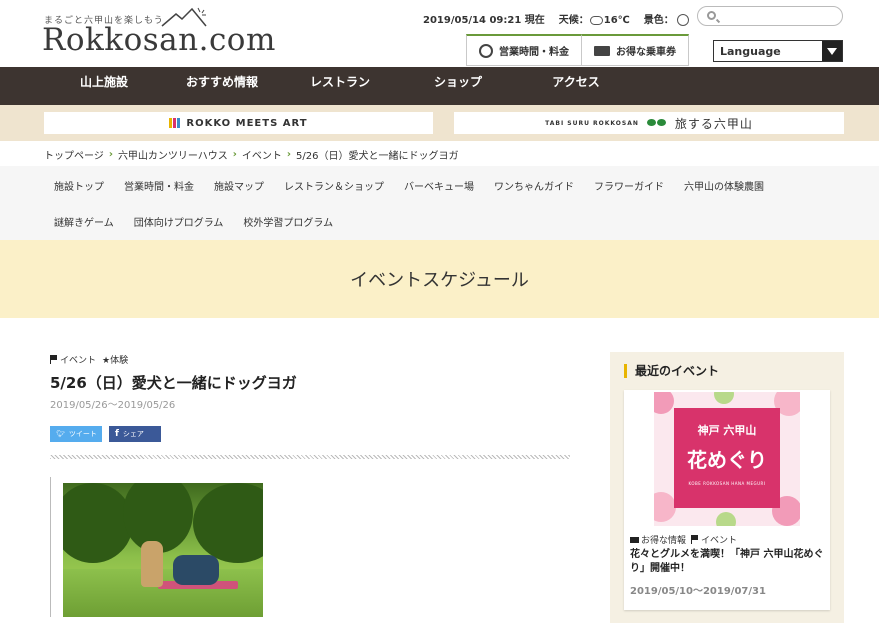  Describe the element at coordinates (727, 459) in the screenshot. I see `hana-meguri-image: 神戸 六甲山 花めぐり KOBE ROKKOSAN HANA MEGURI` at that location.